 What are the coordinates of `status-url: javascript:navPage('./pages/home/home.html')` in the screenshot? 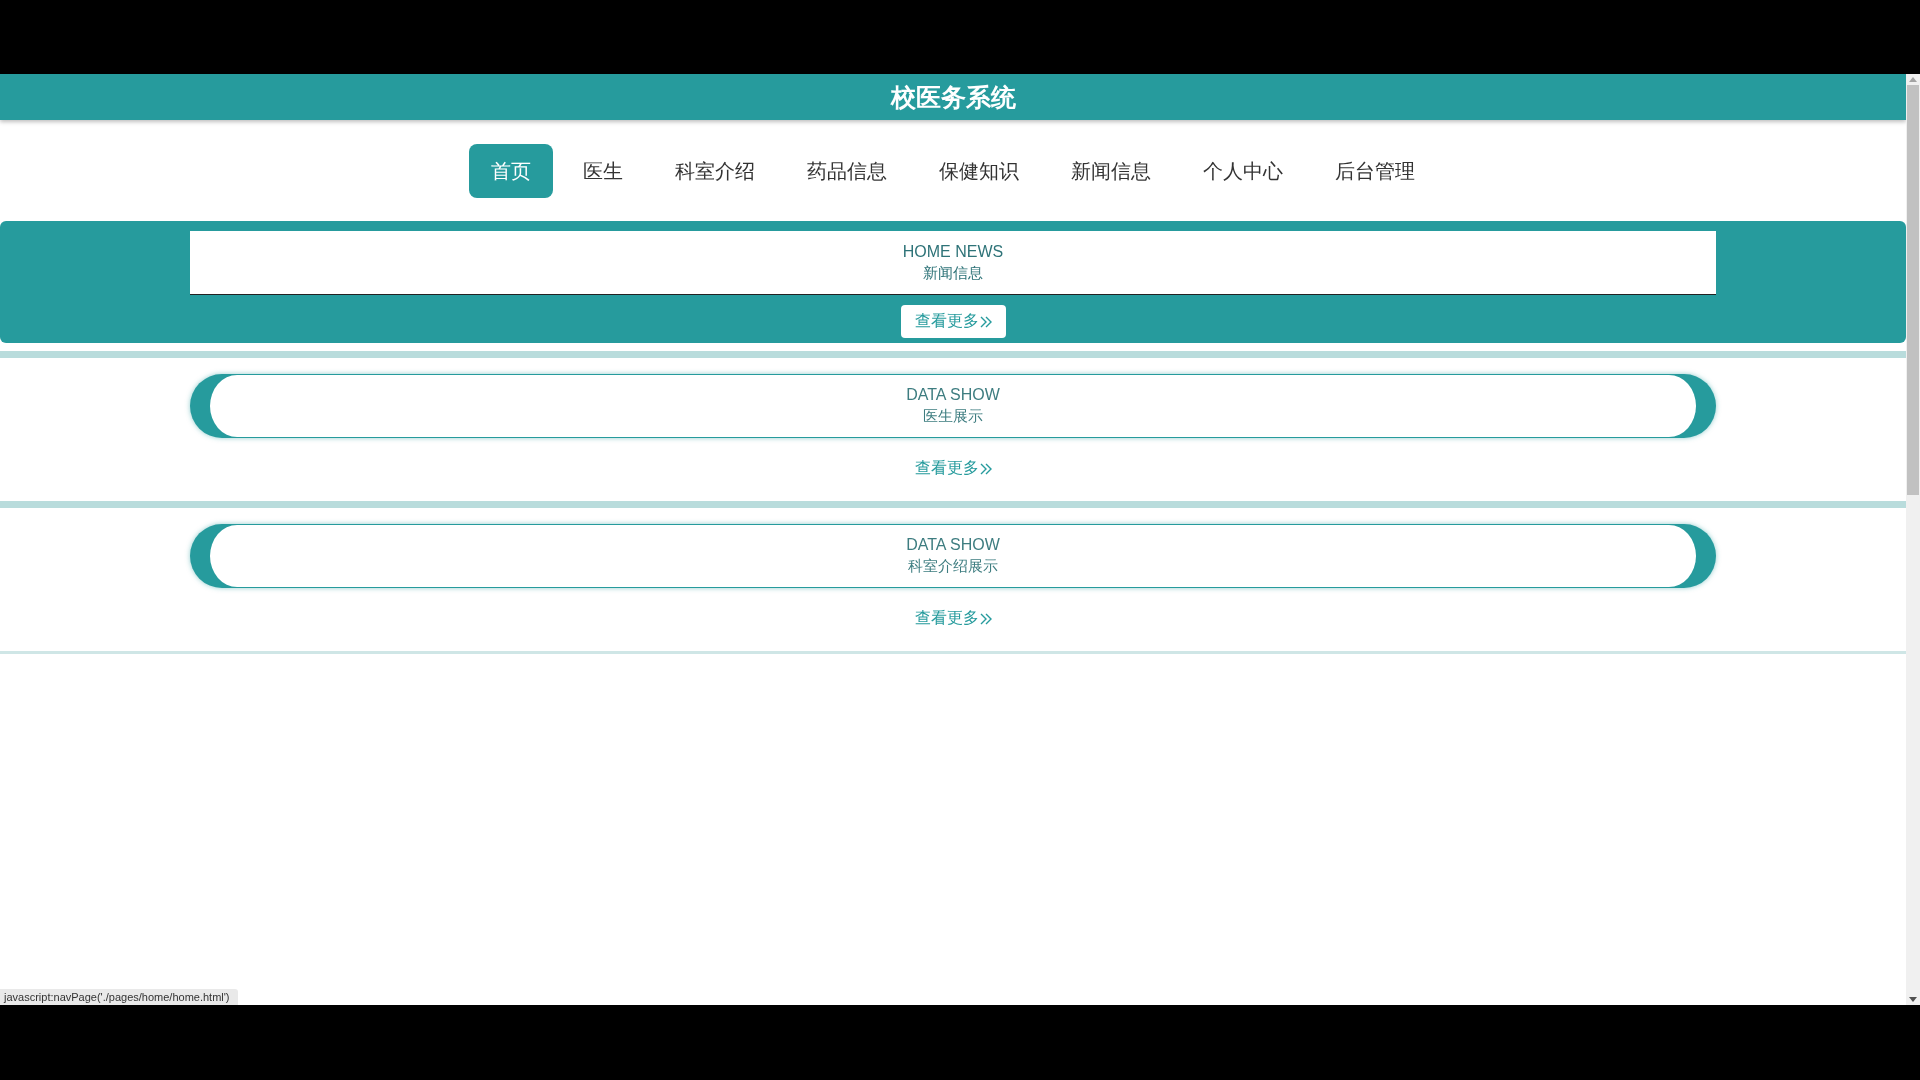 It's located at (119, 997).